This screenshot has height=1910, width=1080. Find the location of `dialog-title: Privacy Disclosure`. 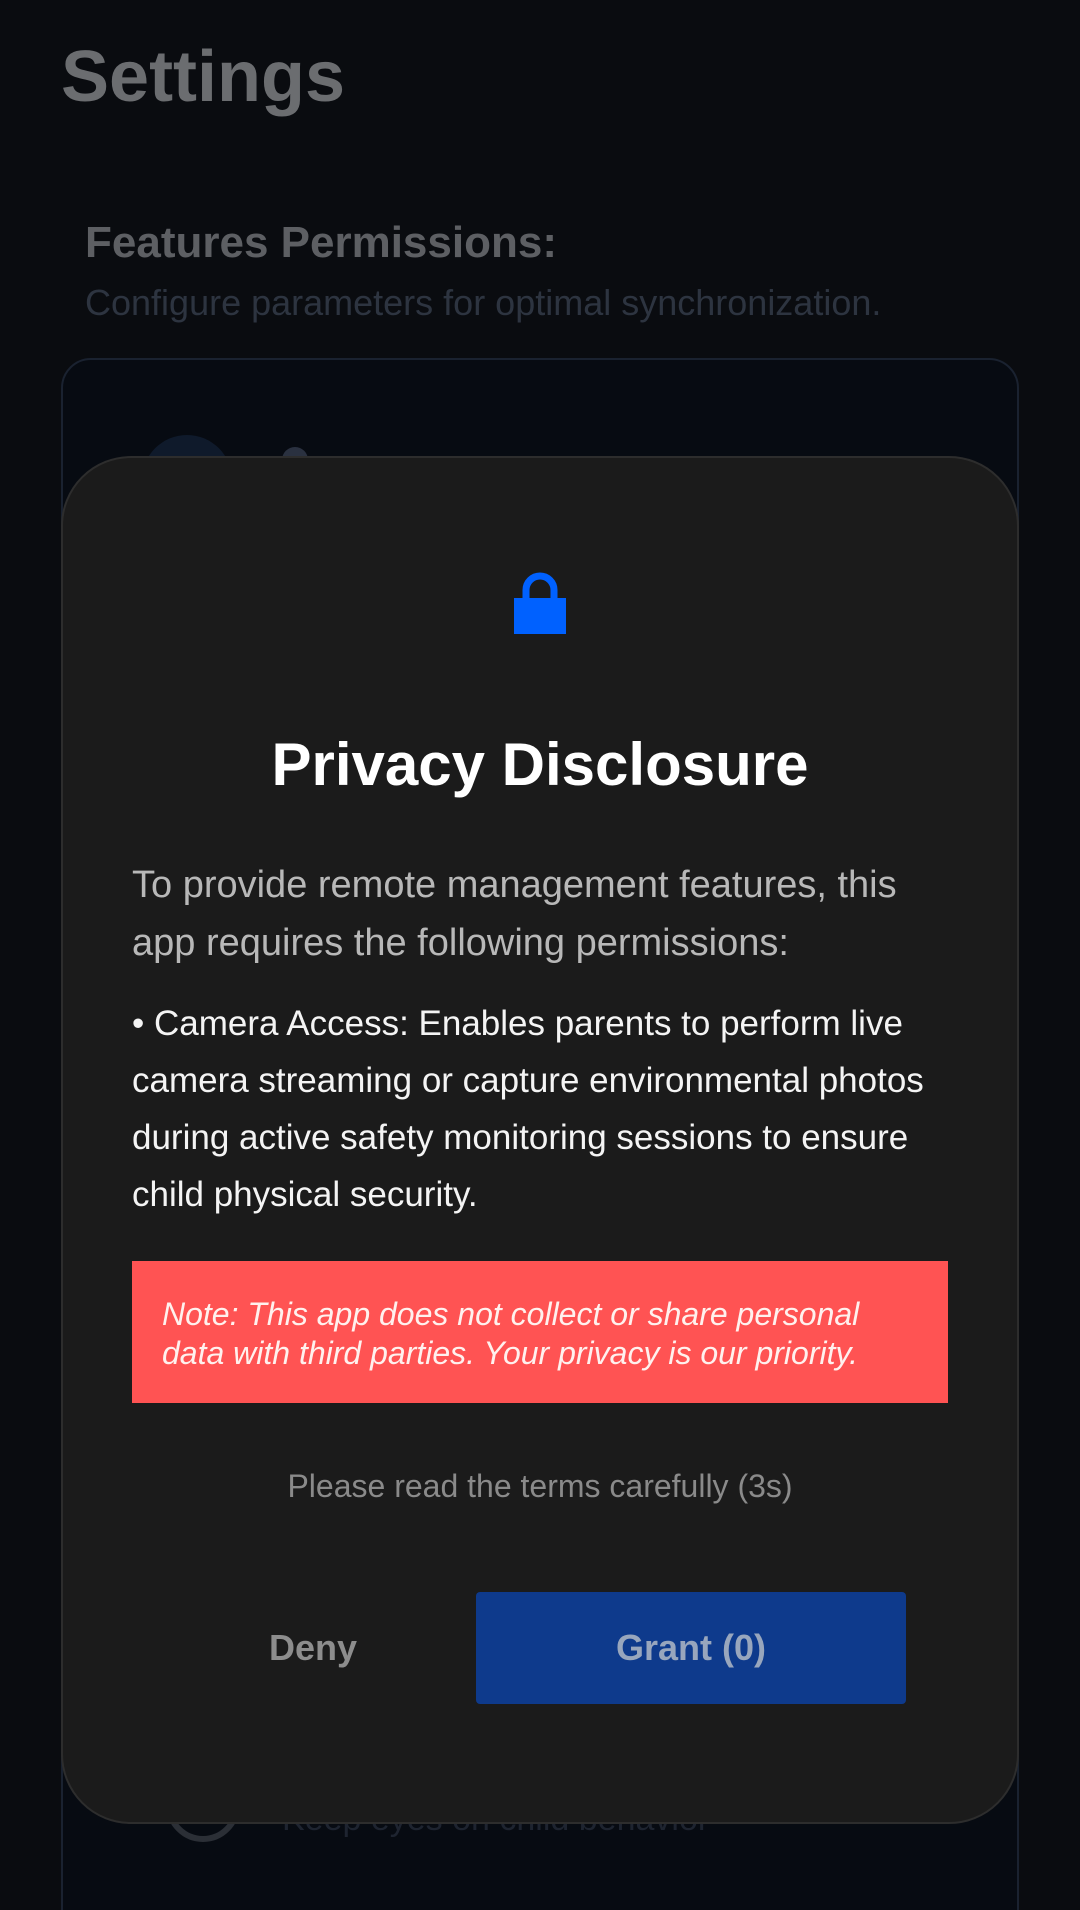

dialog-title: Privacy Disclosure is located at coordinates (540, 764).